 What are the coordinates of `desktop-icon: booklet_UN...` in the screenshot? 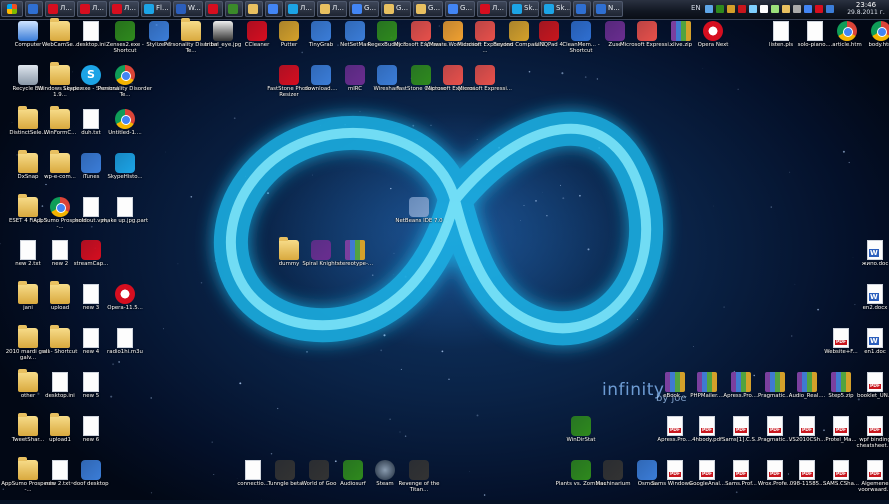 It's located at (869, 394).